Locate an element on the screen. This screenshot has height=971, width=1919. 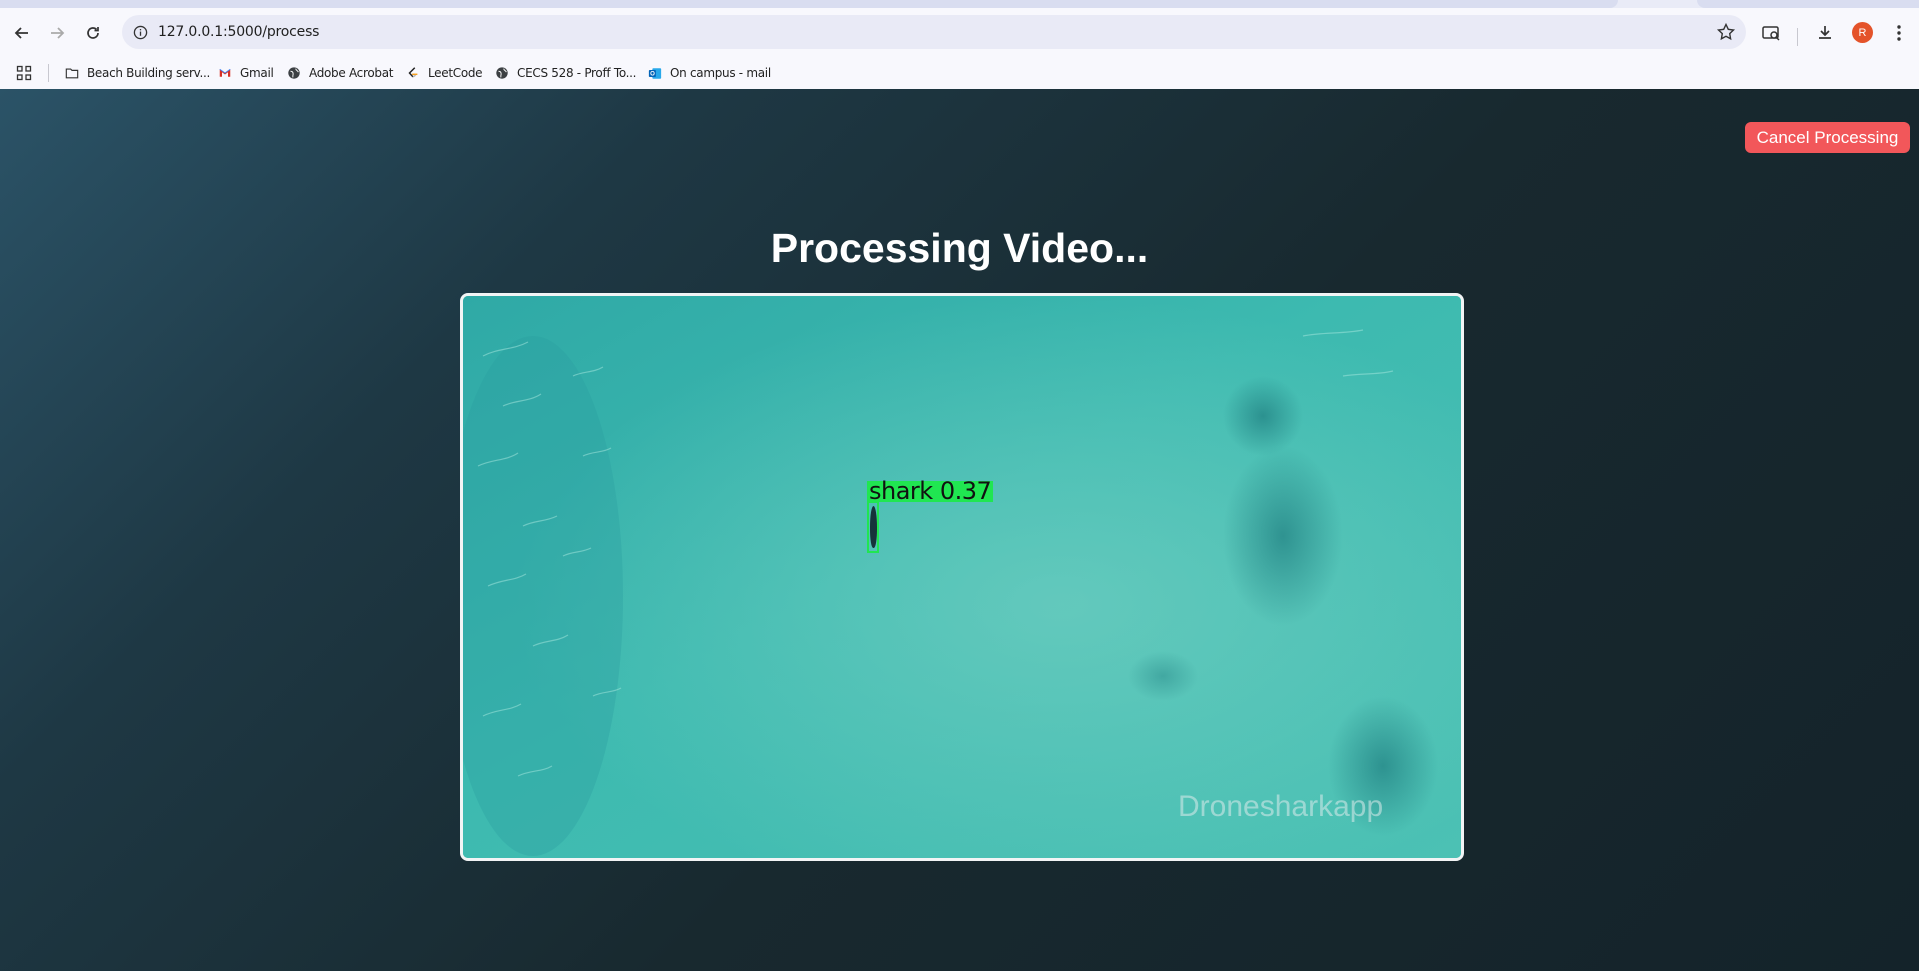
more-menu-icon is located at coordinates (1899, 33).